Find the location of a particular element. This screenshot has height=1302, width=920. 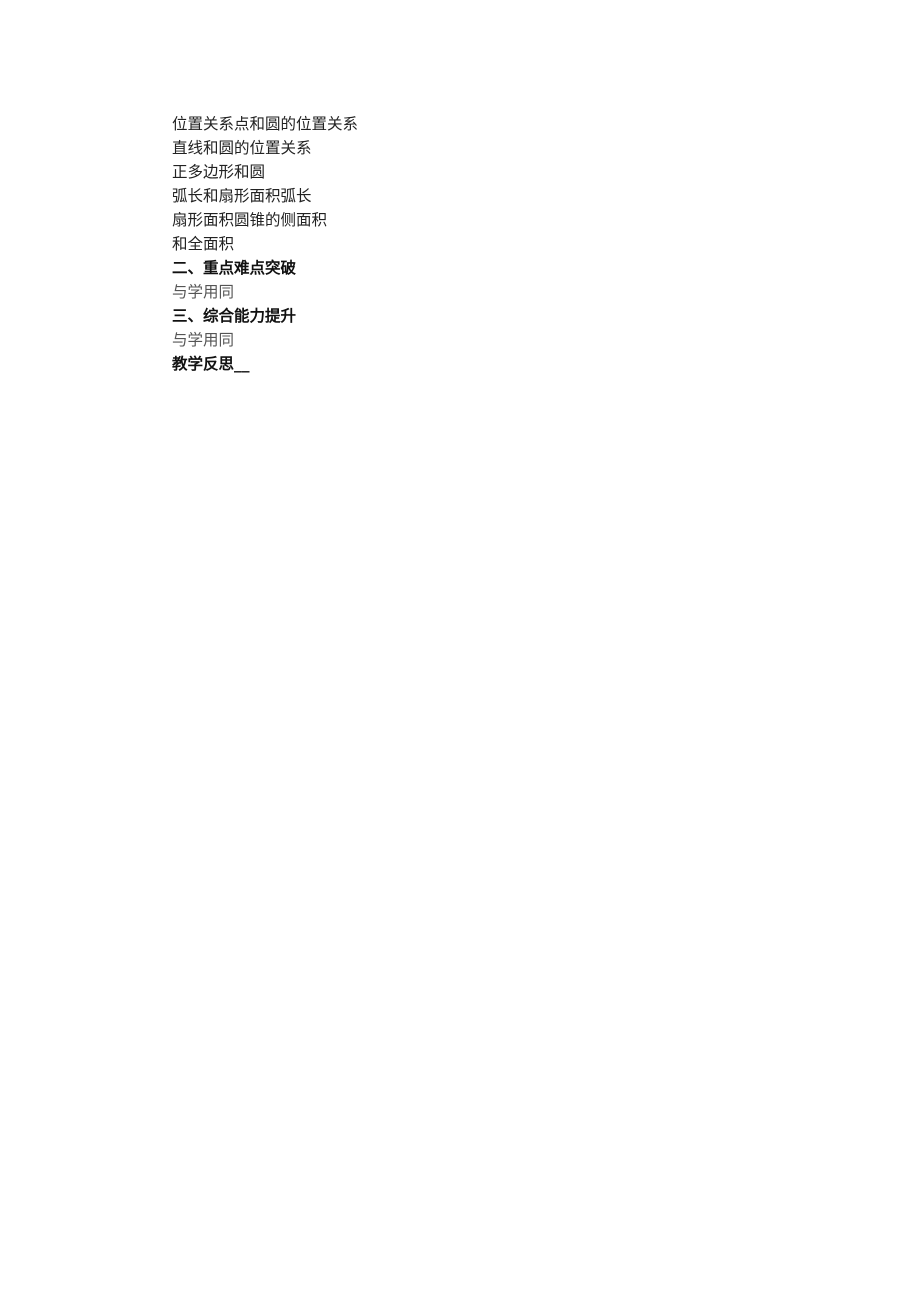

text-line-regular-polygon-circle: 正多边形和圆 is located at coordinates (219, 172).